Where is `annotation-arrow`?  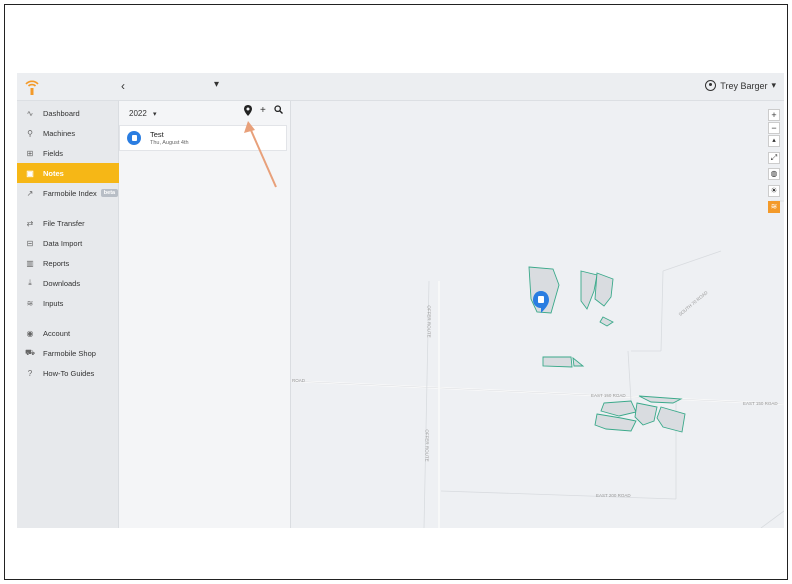 annotation-arrow is located at coordinates (260, 154).